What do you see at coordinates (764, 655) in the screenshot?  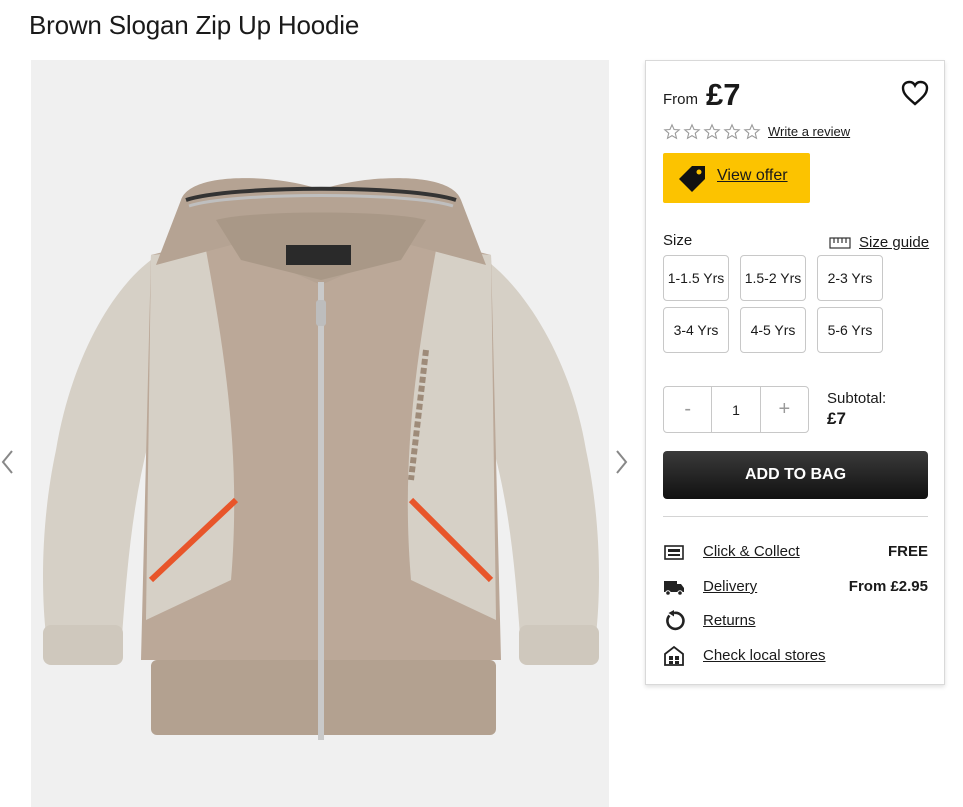 I see `check-local-stores-link: Check local stores` at bounding box center [764, 655].